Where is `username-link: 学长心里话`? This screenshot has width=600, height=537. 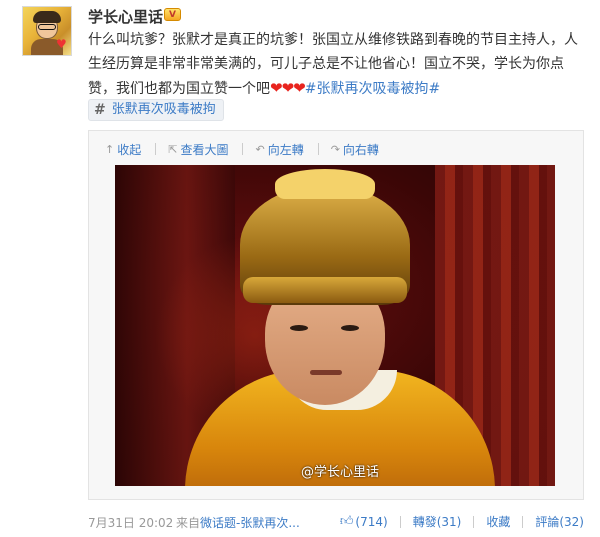
username-link: 学长心里话 is located at coordinates (125, 16).